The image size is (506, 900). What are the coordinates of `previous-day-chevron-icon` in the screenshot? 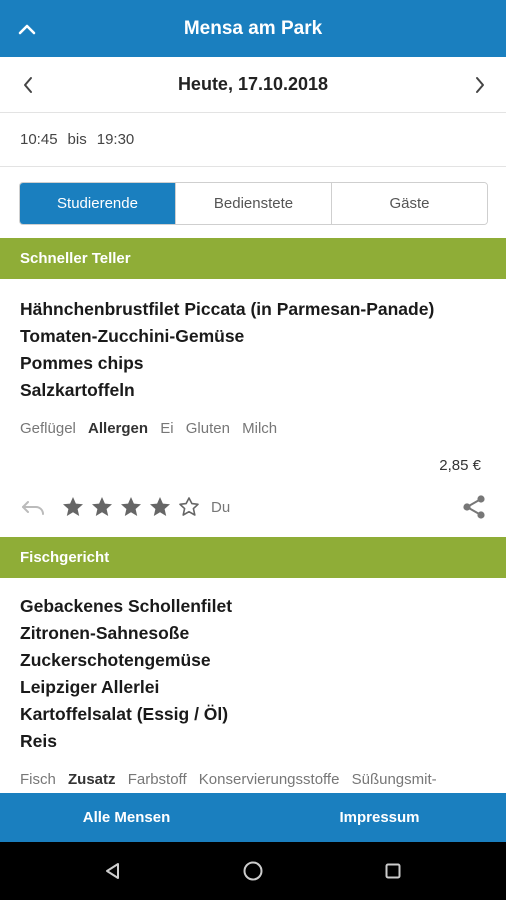 It's located at (28, 85).